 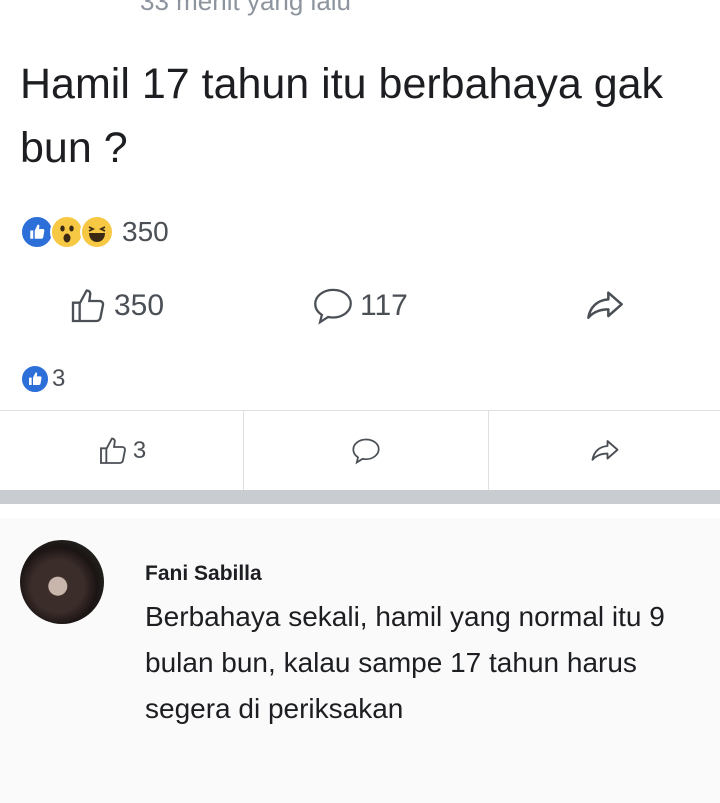 I want to click on like-count: 350, so click(x=139, y=305).